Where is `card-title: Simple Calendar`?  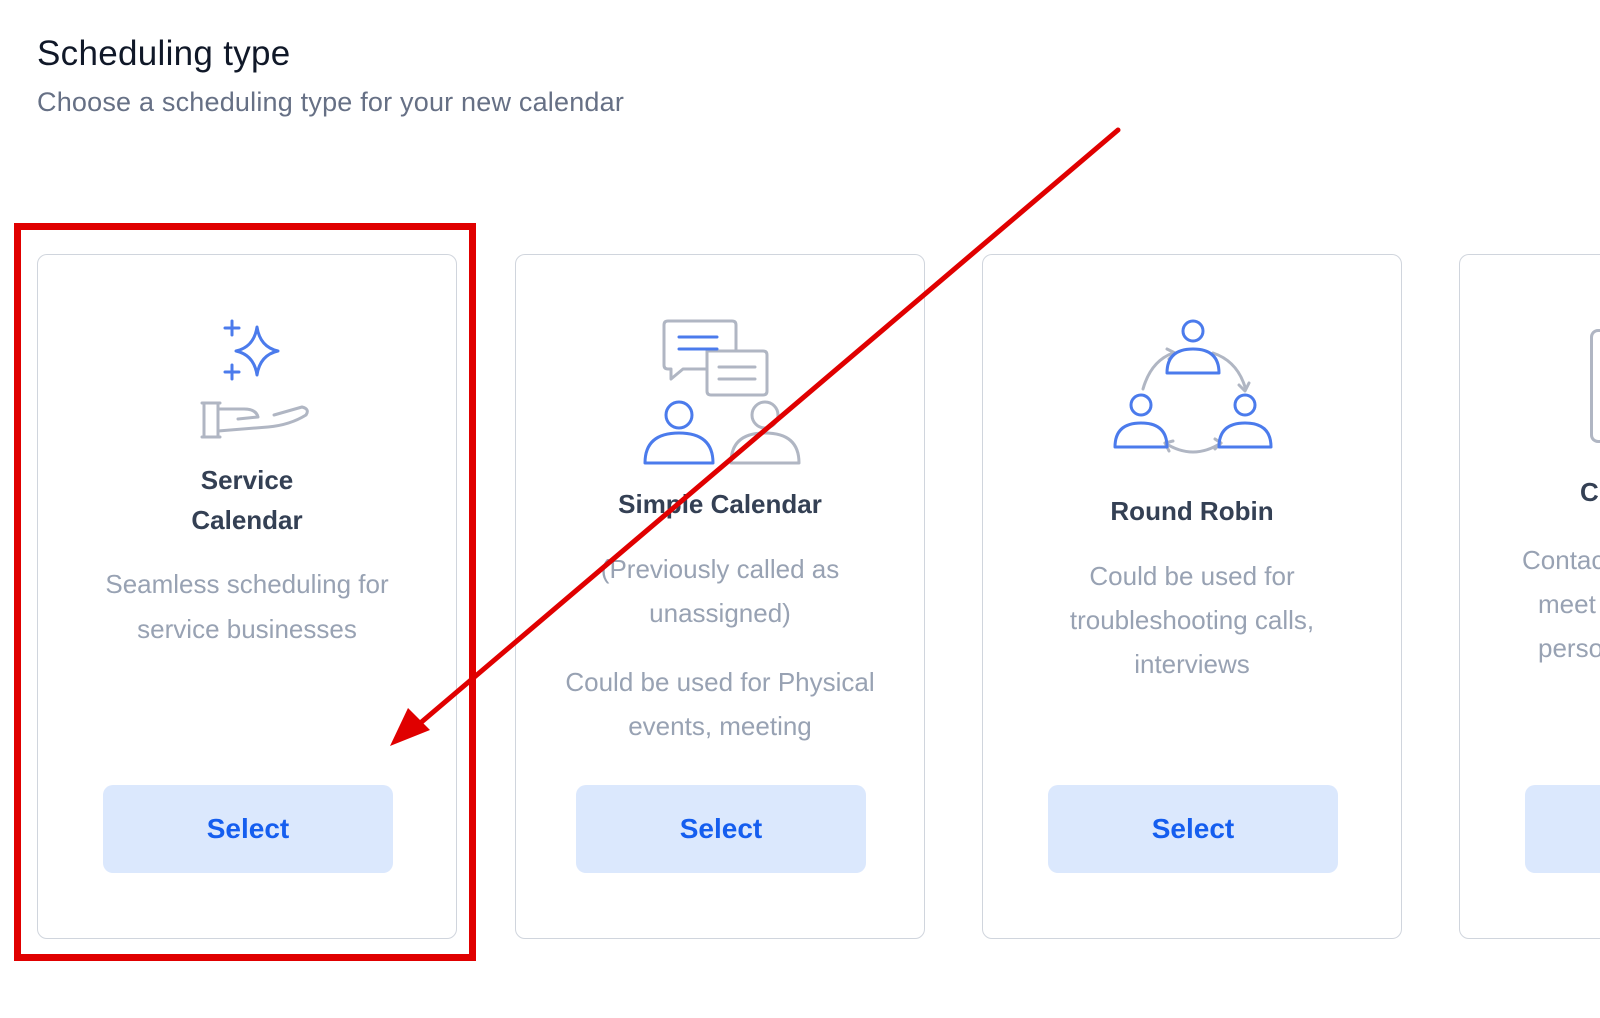 card-title: Simple Calendar is located at coordinates (720, 504).